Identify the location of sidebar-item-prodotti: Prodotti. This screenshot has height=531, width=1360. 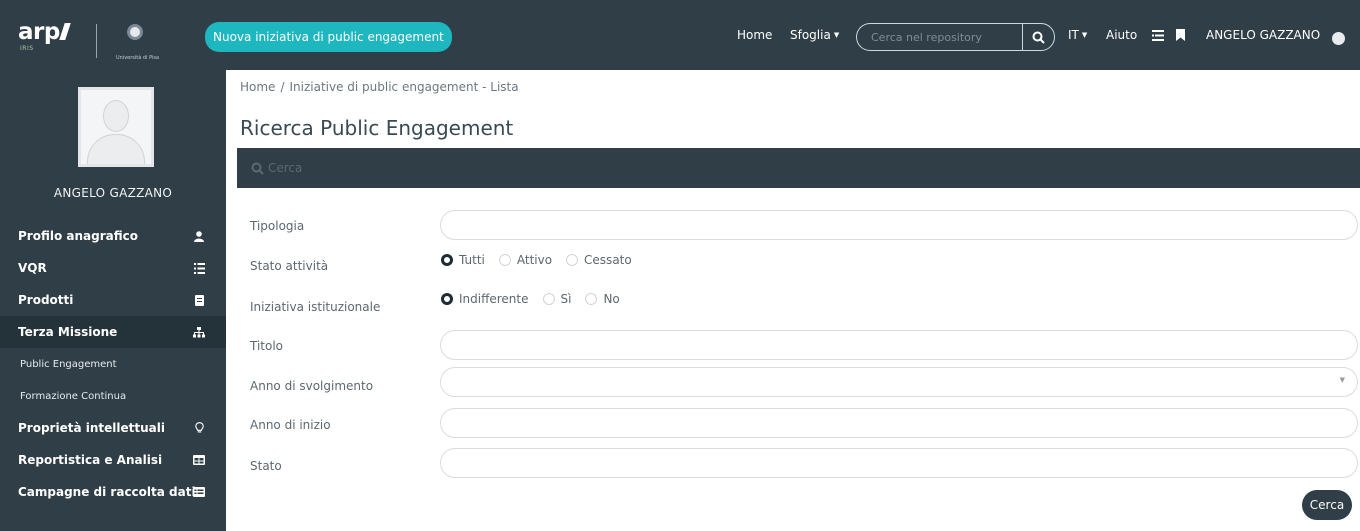
(113, 300).